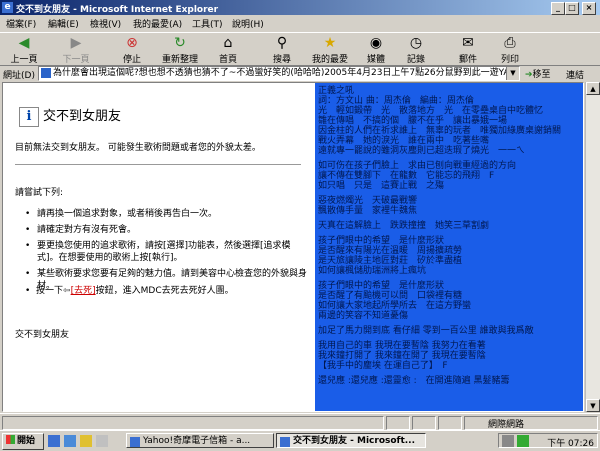  I want to click on suggestion-item: 請確定對方有沒有死會。, so click(167, 230).